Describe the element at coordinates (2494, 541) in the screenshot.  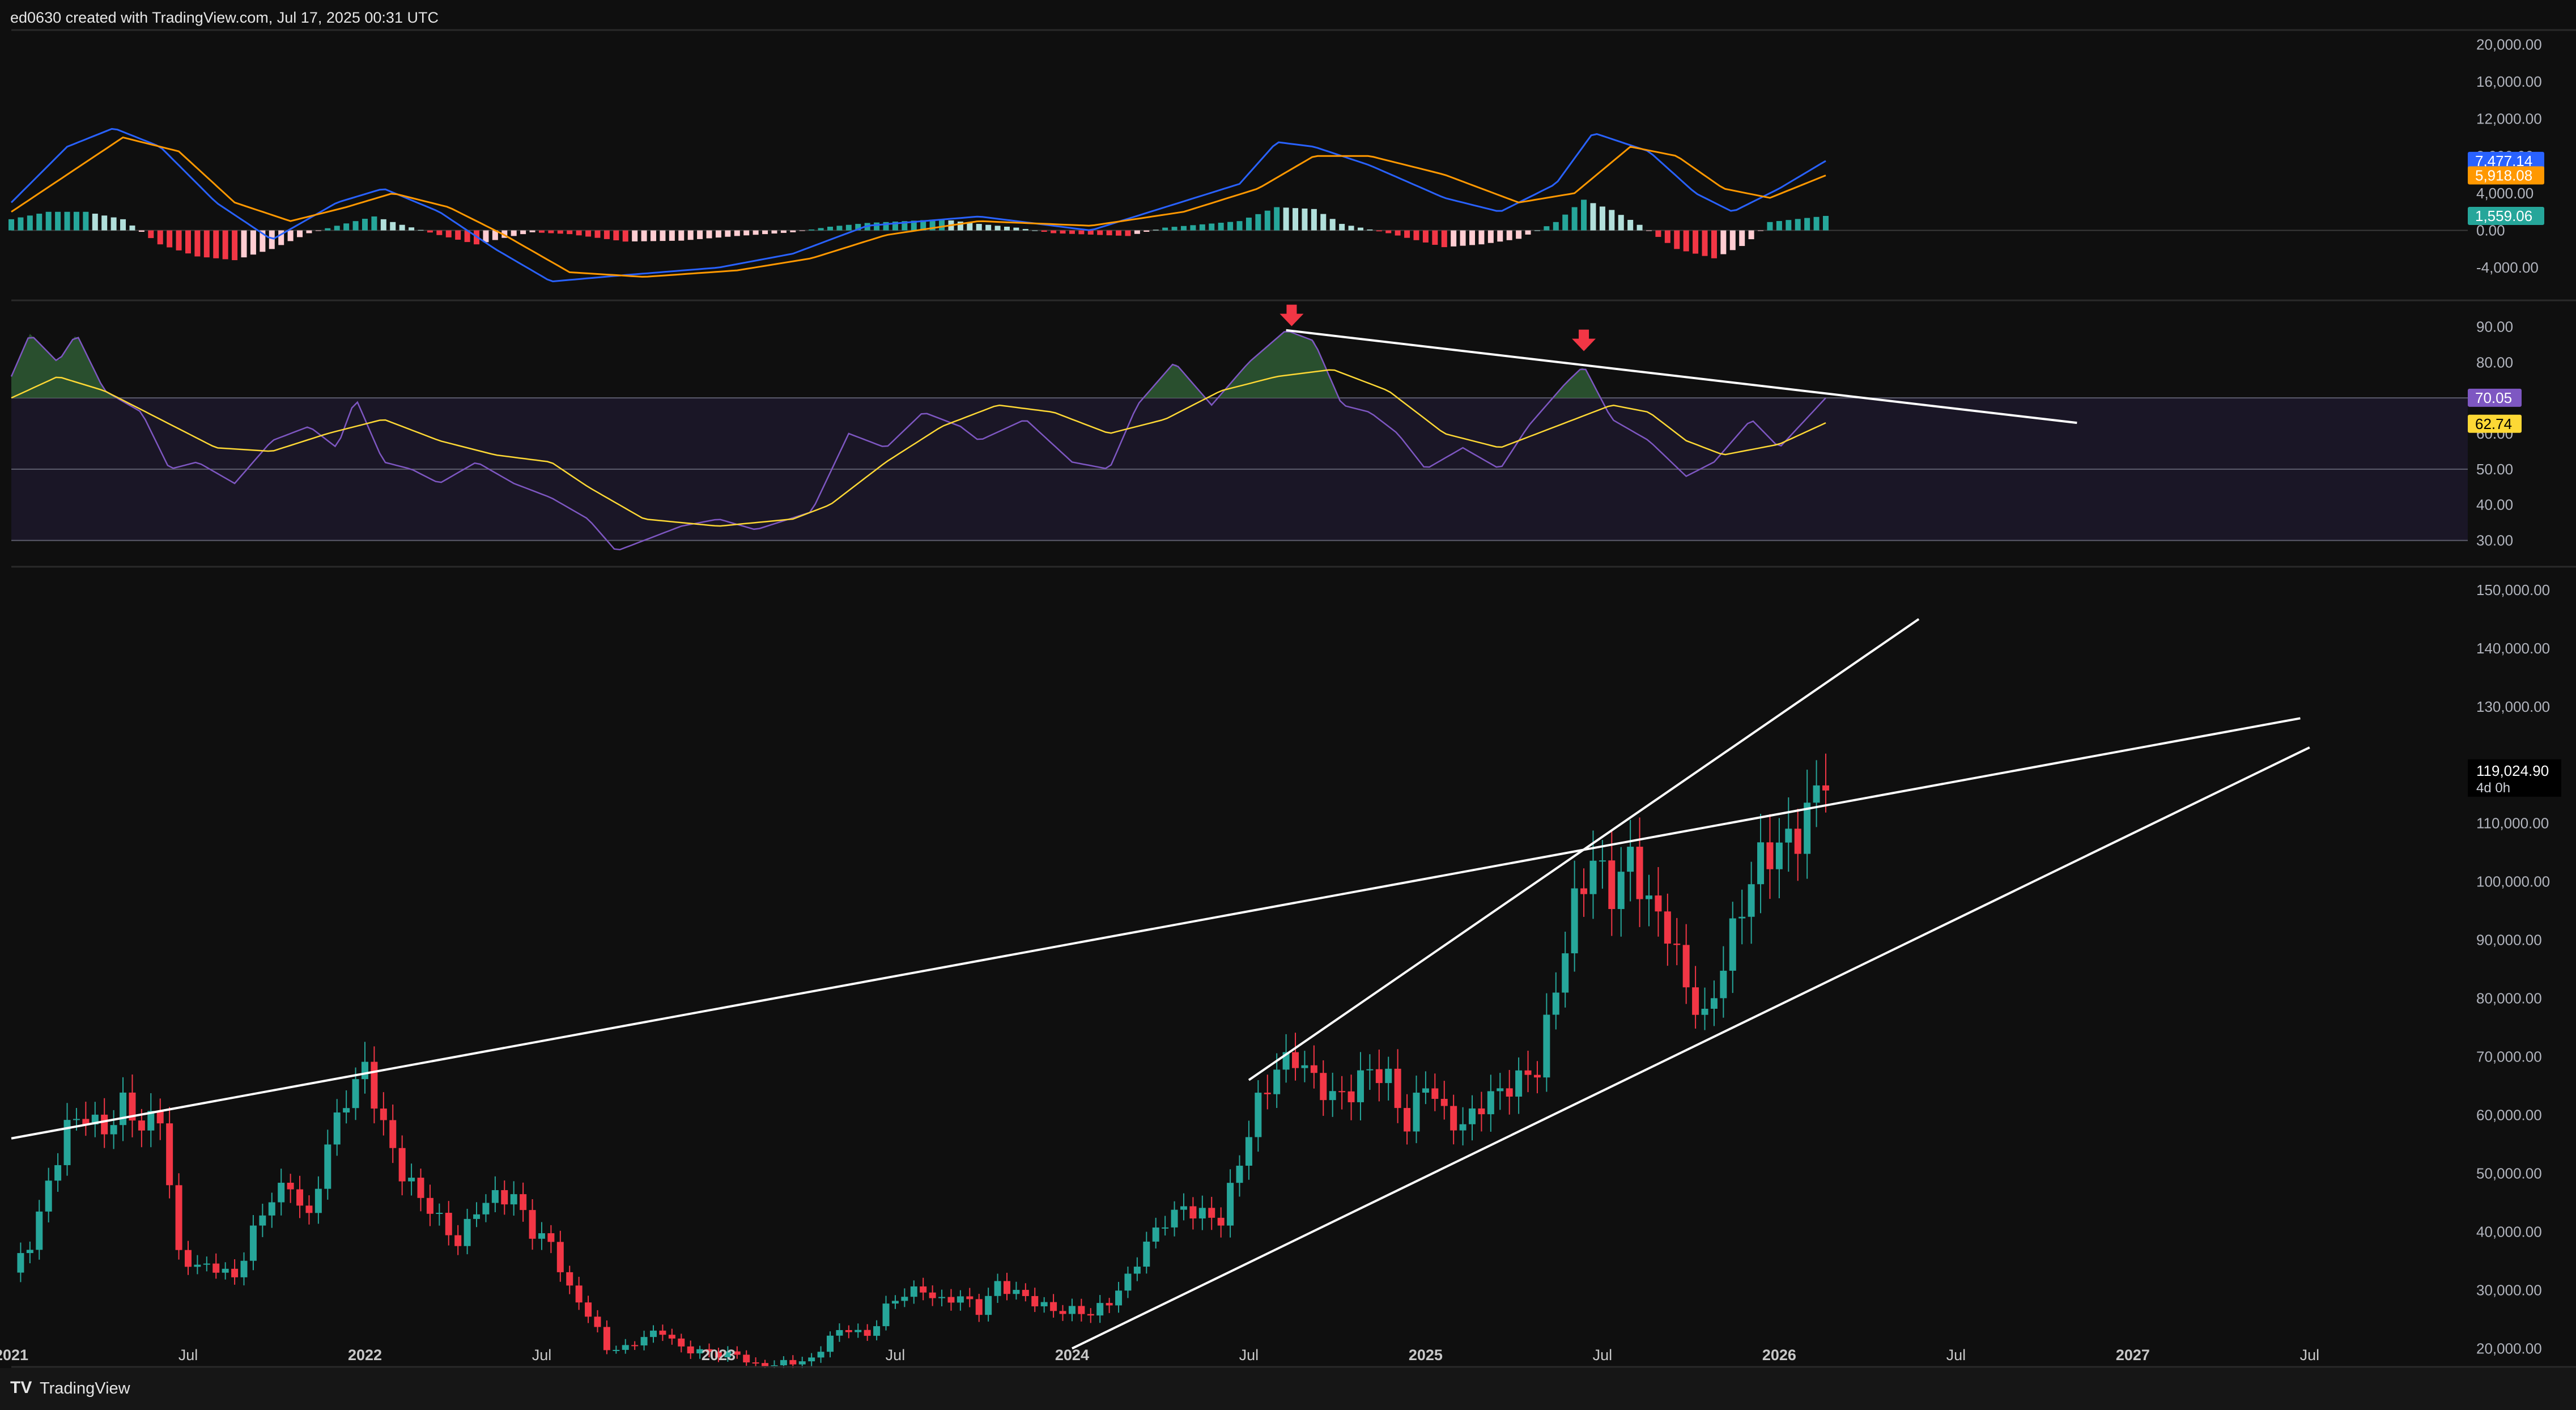
I see `rsi-y-tick: 30.00` at that location.